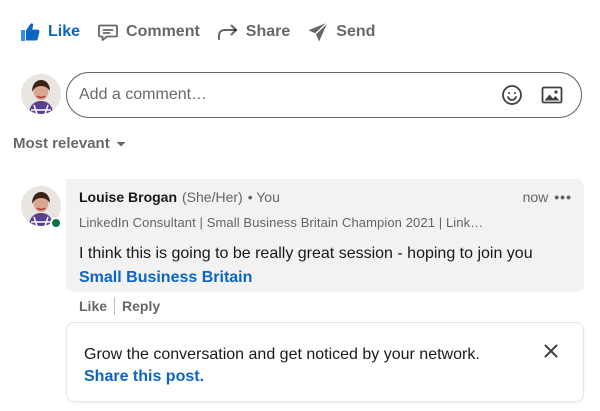 The image size is (600, 411). Describe the element at coordinates (61, 143) in the screenshot. I see `sort-label: Most relevant` at that location.